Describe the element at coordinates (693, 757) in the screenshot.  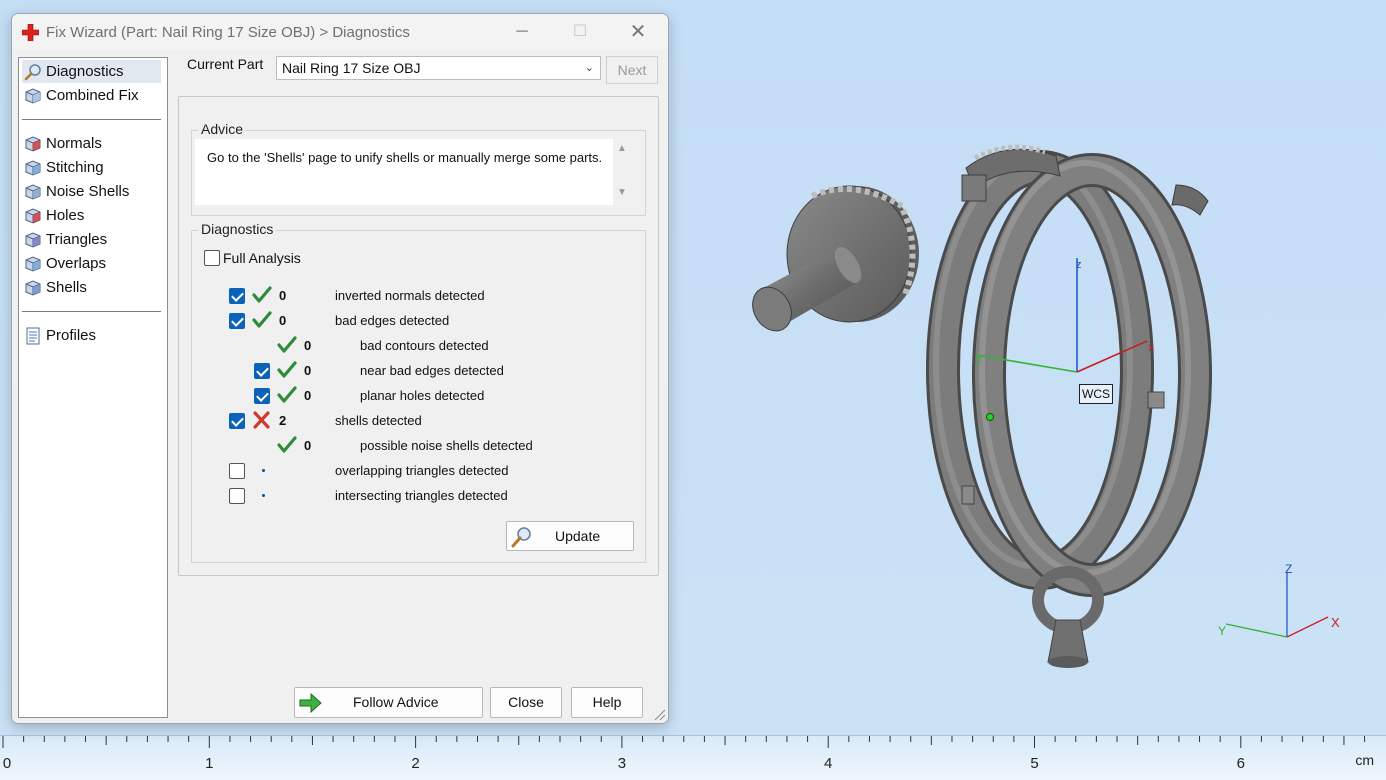
I see `ruler: 0 1 2 3 4 5 6 cm` at that location.